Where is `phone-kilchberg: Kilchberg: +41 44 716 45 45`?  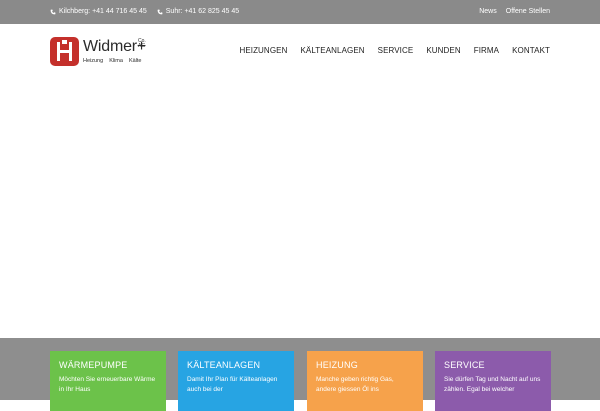
phone-kilchberg: Kilchberg: +41 44 716 45 45 is located at coordinates (98, 11).